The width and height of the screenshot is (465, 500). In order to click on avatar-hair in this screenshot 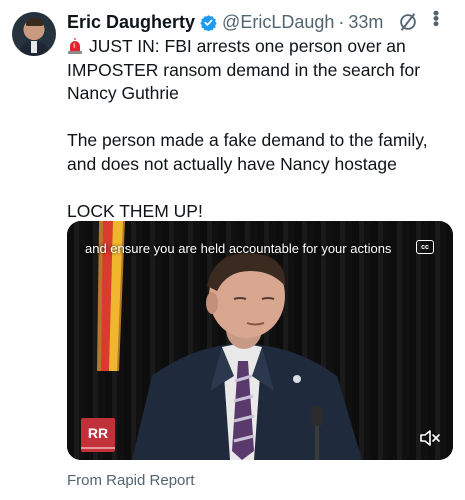, I will do `click(34, 22)`.